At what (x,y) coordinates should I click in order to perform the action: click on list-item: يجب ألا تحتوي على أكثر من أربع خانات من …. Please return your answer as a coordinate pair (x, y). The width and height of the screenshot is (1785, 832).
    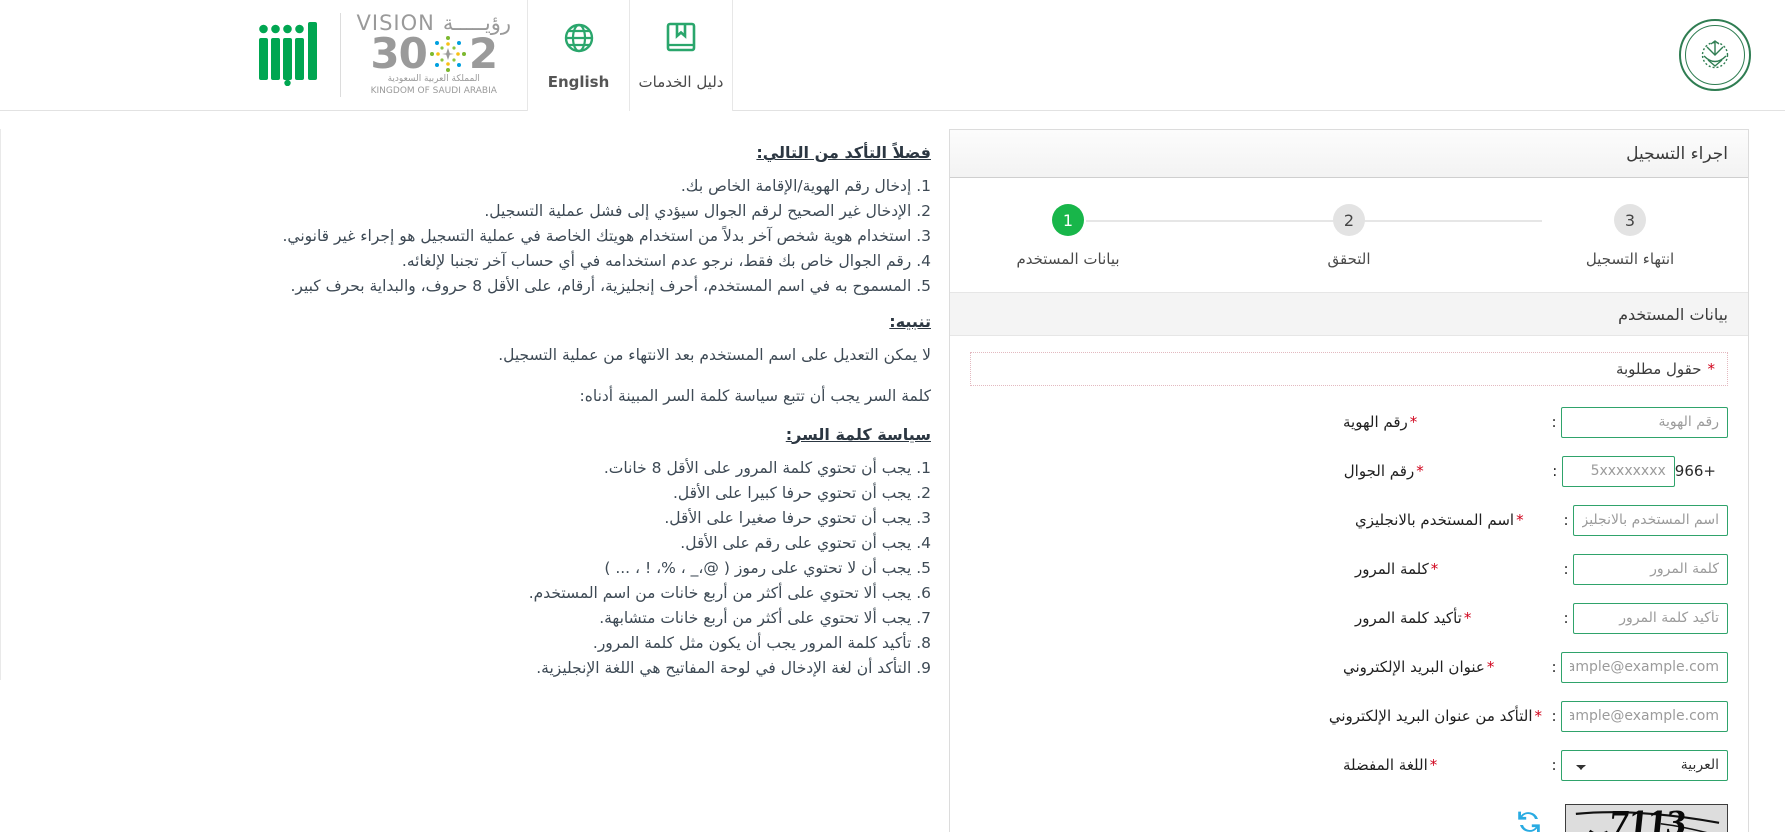
    Looking at the image, I should click on (720, 592).